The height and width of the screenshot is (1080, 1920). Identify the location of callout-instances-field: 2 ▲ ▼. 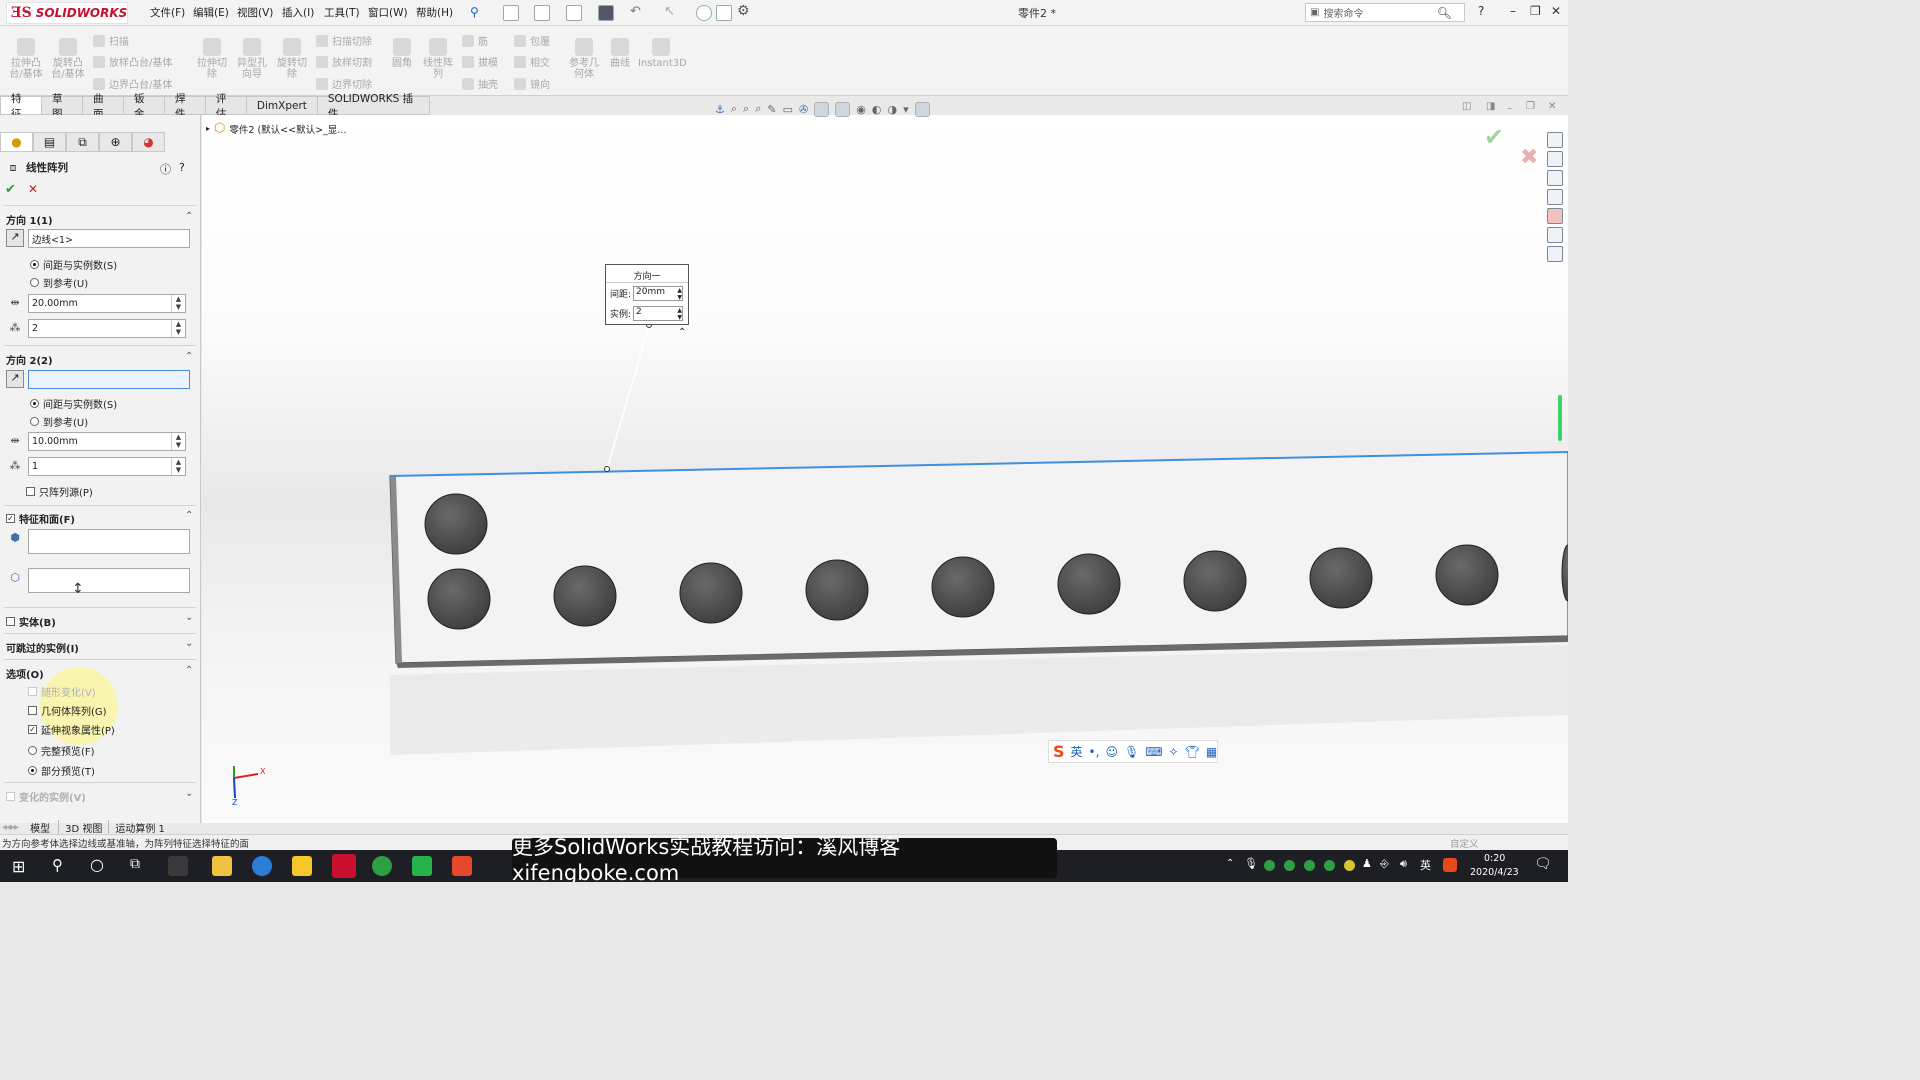
(658, 313).